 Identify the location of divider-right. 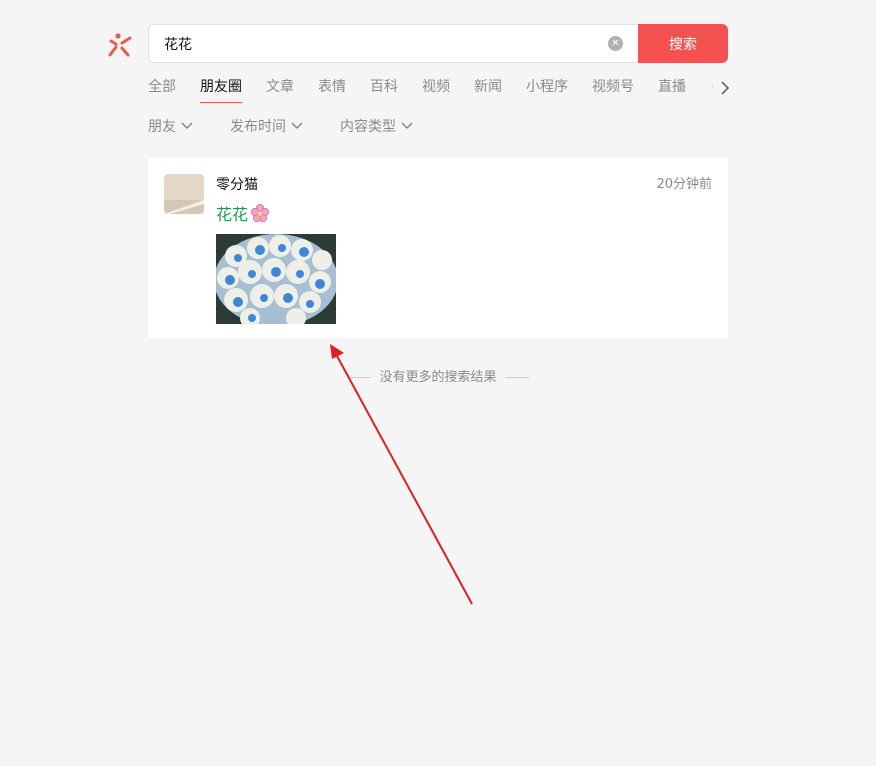
(516, 377).